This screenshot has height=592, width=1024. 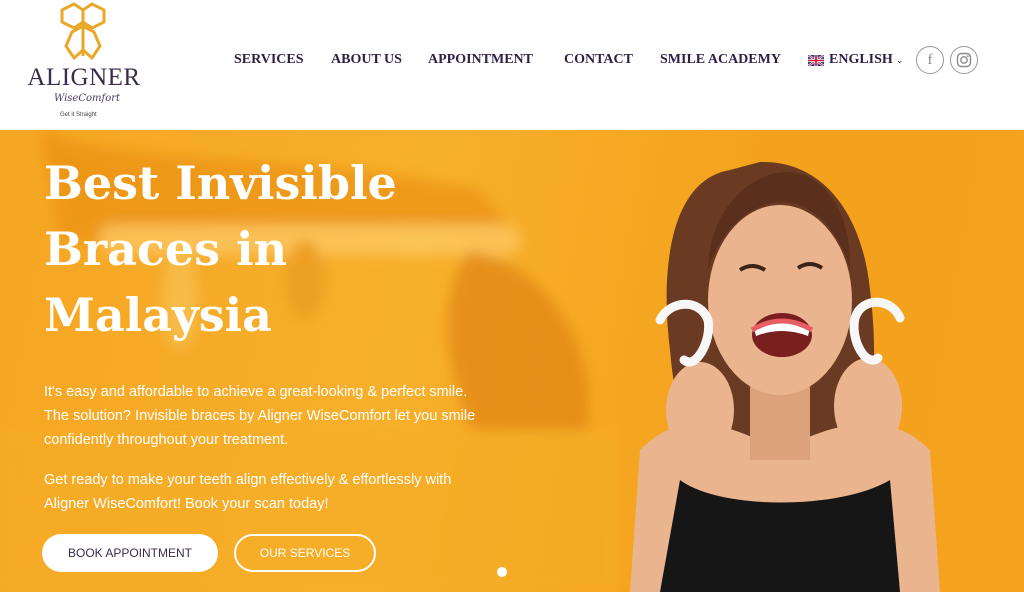 What do you see at coordinates (269, 60) in the screenshot?
I see `nav-item-services: SERVICES` at bounding box center [269, 60].